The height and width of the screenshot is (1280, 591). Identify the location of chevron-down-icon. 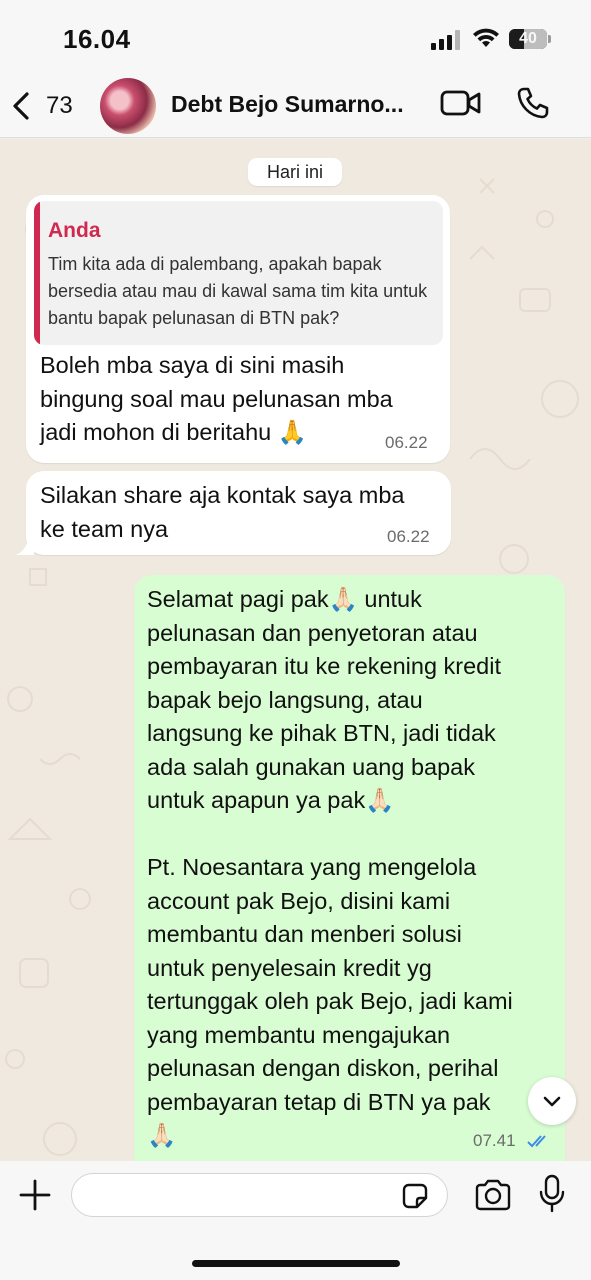
(552, 1101).